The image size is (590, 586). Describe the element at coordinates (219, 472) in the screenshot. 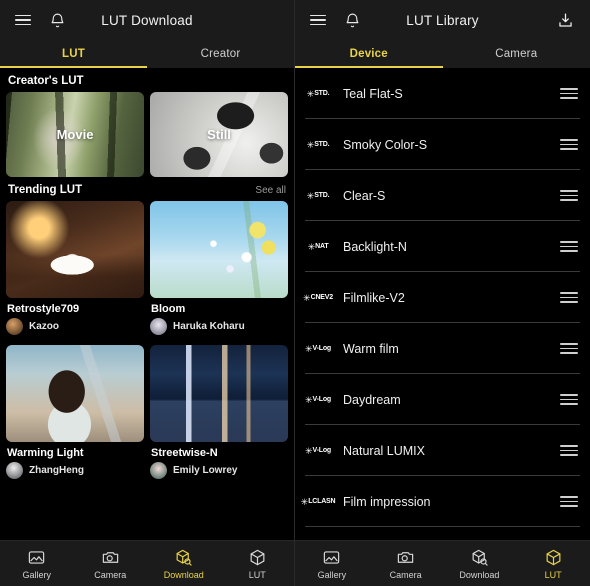

I see `lut-card-author: Emily Lowrey` at that location.